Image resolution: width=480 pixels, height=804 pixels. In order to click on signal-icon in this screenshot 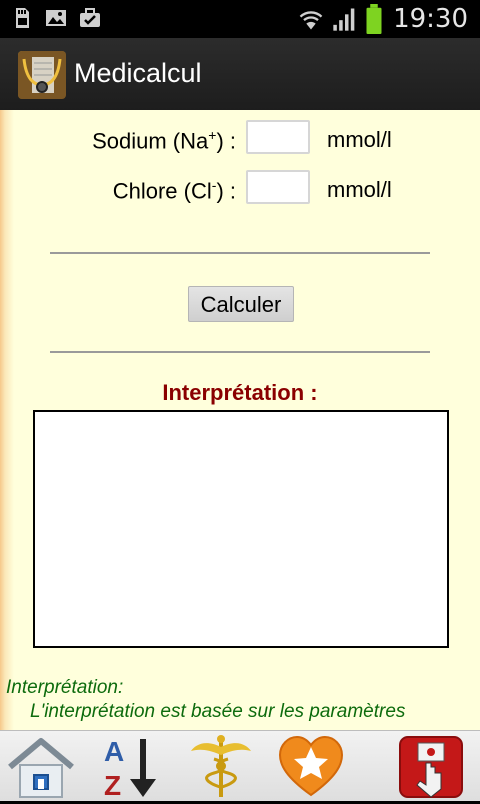, I will do `click(344, 19)`.